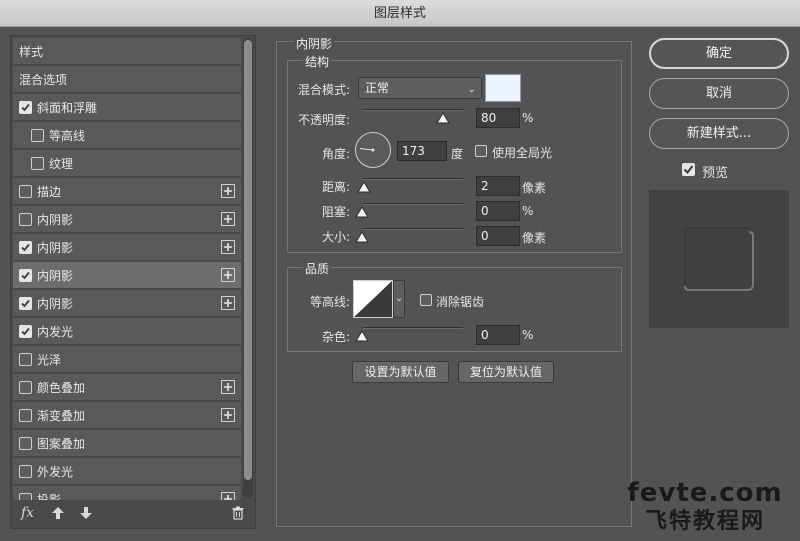 The width and height of the screenshot is (800, 541). What do you see at coordinates (503, 88) in the screenshot?
I see `shadow-color-swatch` at bounding box center [503, 88].